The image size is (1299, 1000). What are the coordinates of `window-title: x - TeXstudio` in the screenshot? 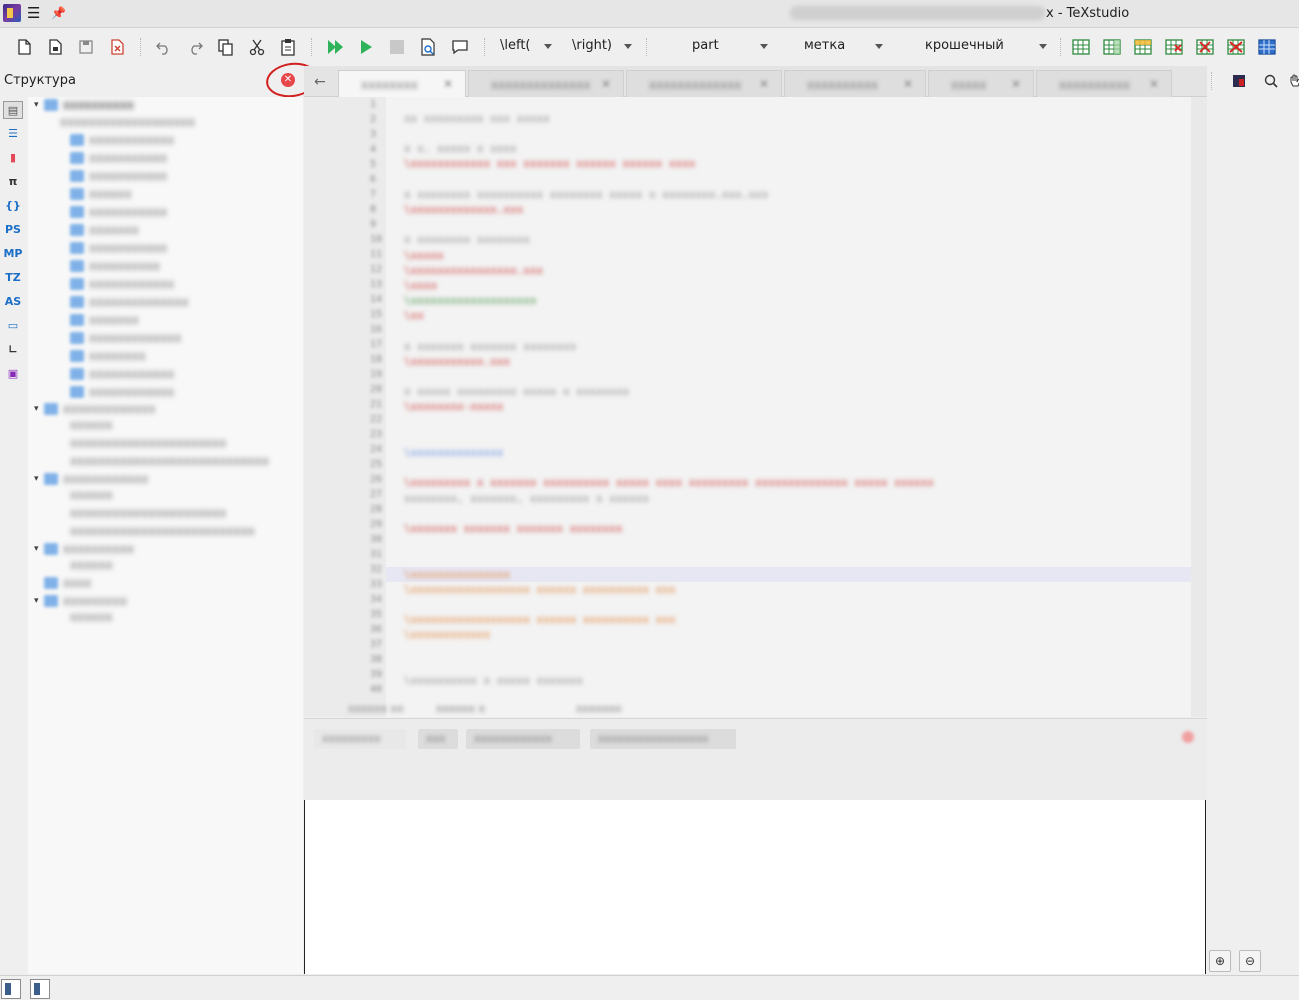 It's located at (1088, 13).